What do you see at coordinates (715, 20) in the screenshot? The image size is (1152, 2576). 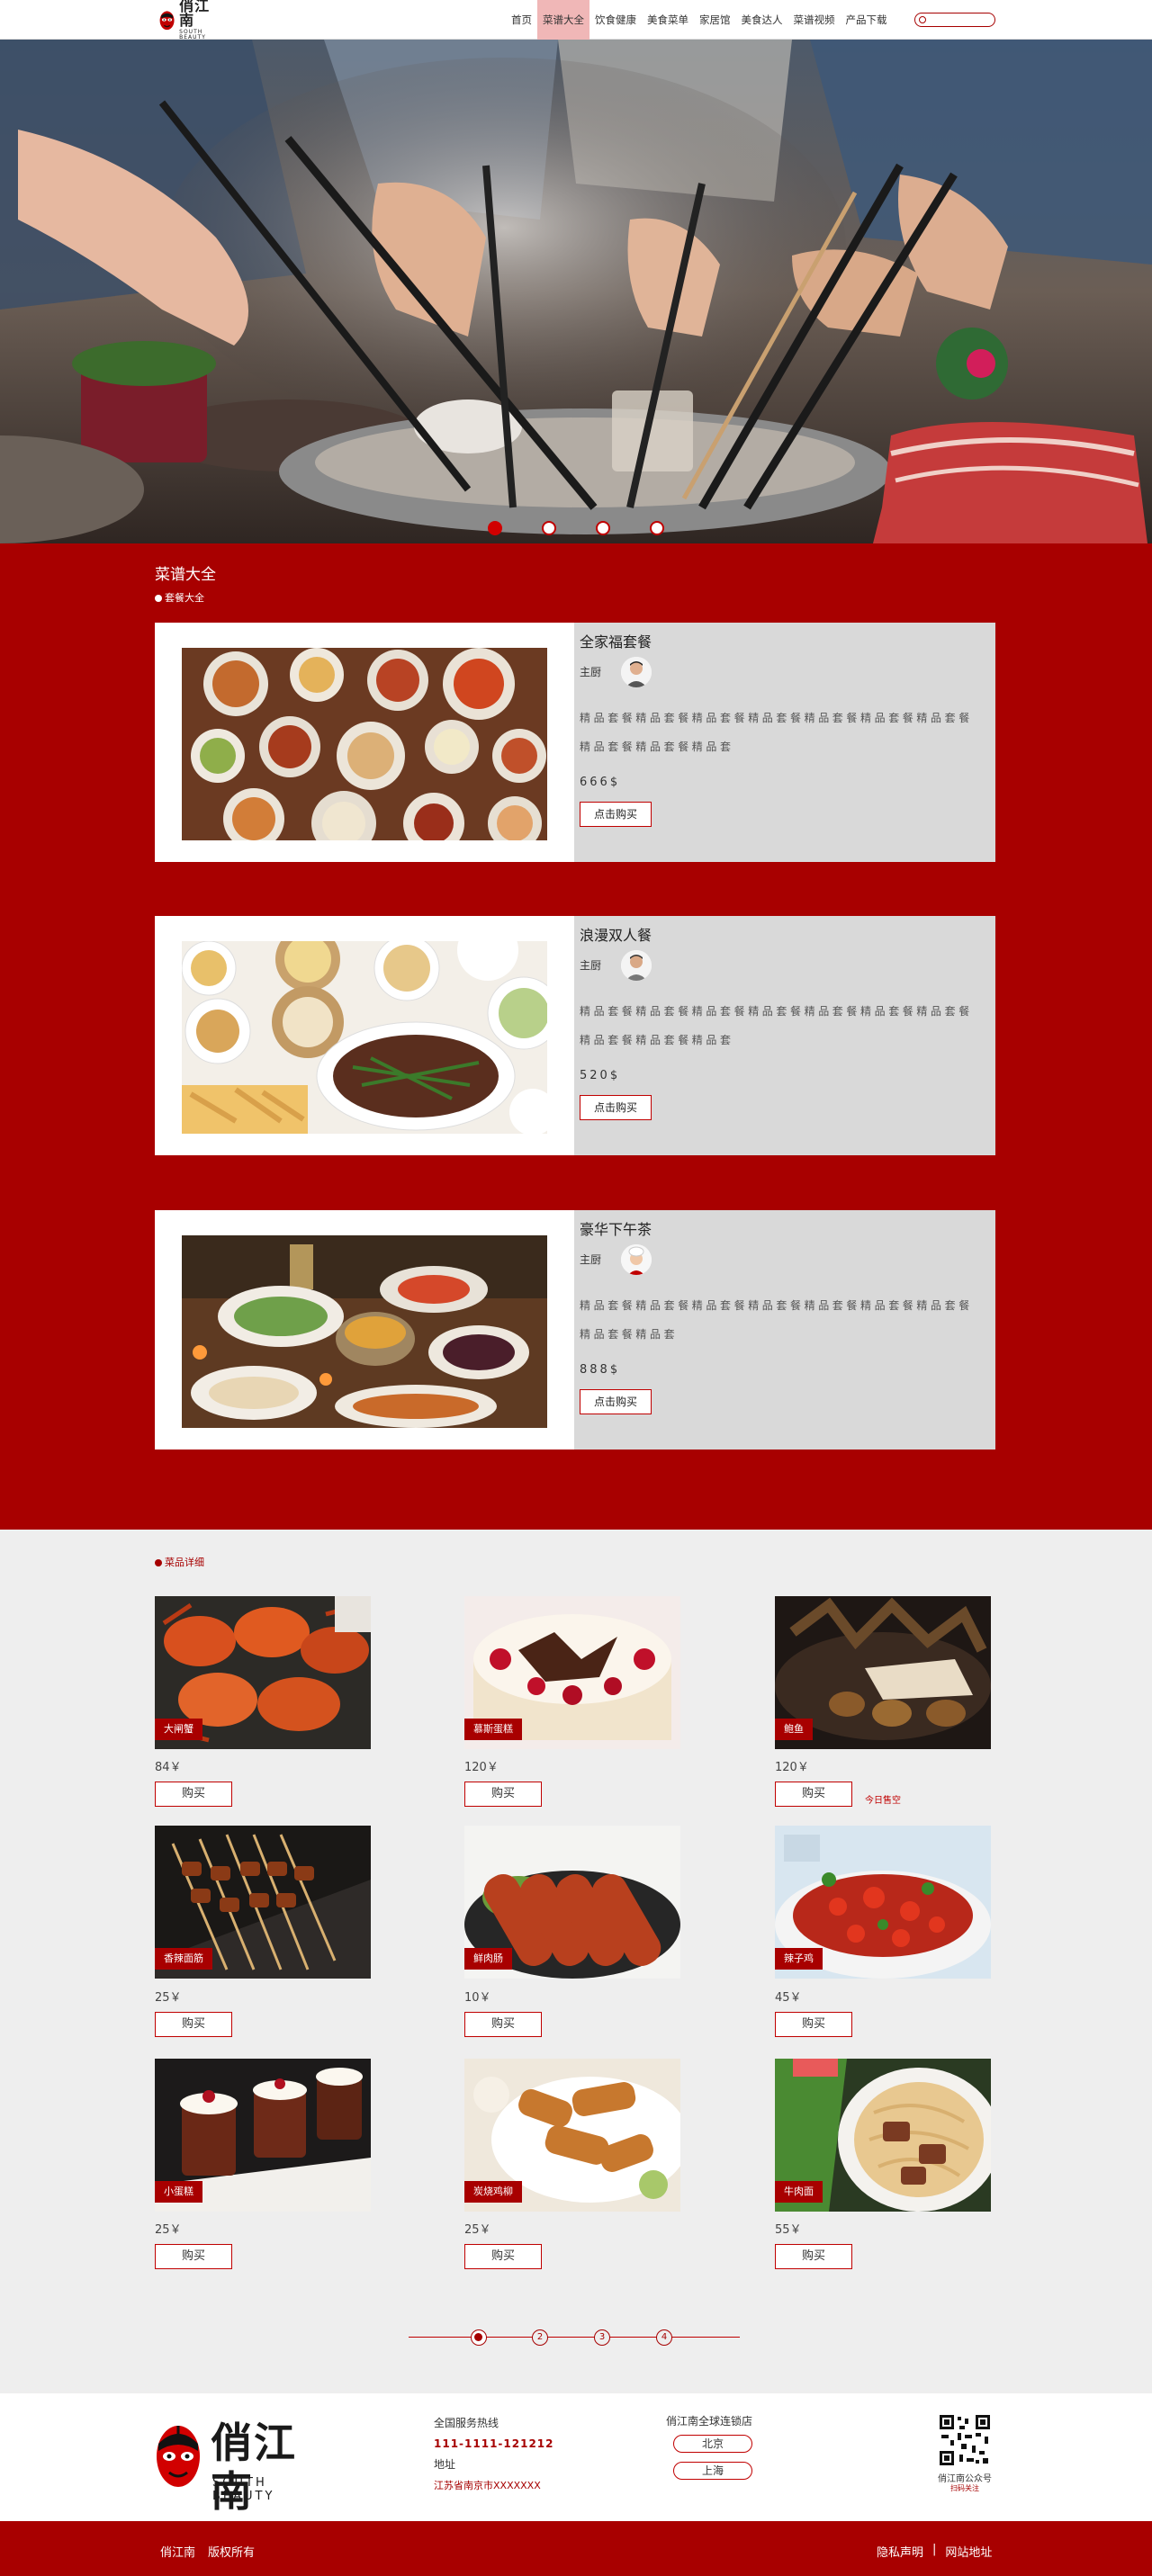 I see `nav-home-goods: 家居馆` at bounding box center [715, 20].